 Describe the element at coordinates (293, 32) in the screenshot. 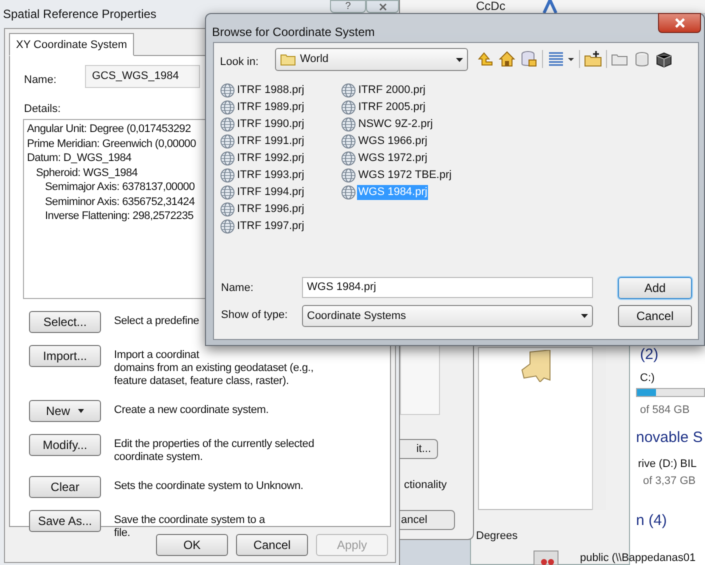

I see `window-title: Browse for Coordinate System` at that location.